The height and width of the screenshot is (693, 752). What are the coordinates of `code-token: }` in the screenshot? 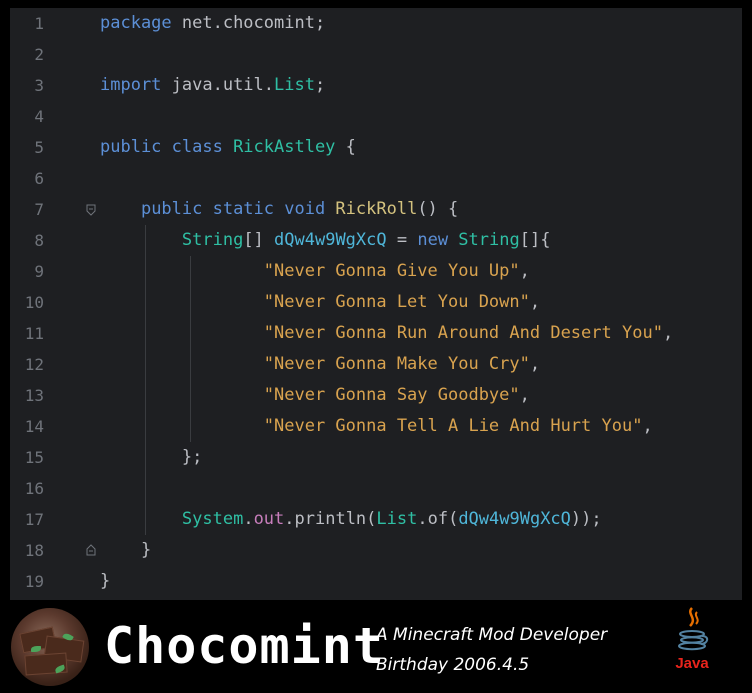 It's located at (105, 581).